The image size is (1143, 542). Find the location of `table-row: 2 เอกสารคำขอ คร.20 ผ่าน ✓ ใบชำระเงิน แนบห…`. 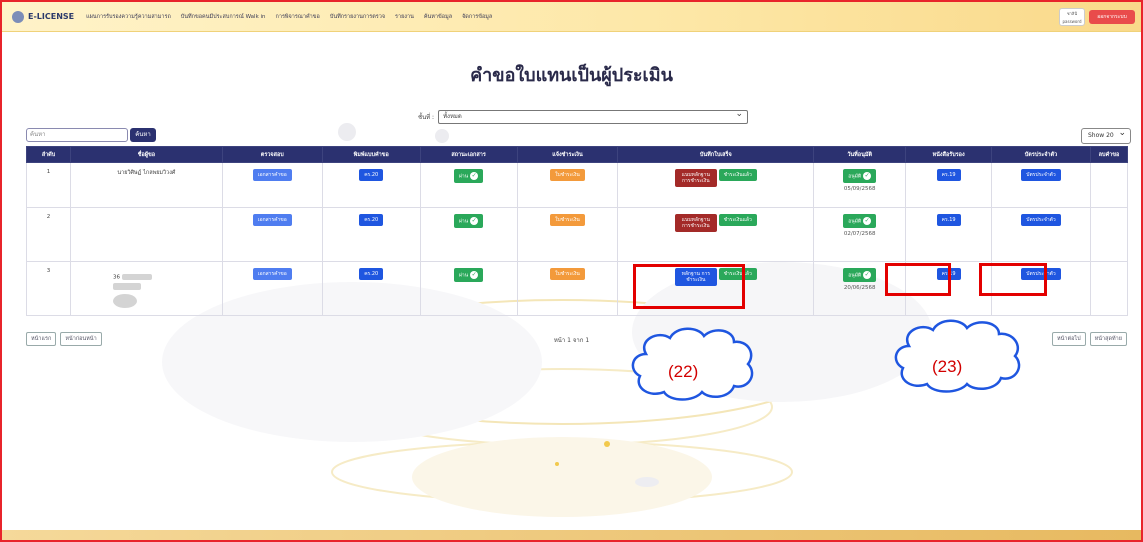

table-row: 2 เอกสารคำขอ คร.20 ผ่าน ✓ ใบชำระเงิน แนบห… is located at coordinates (577, 234).